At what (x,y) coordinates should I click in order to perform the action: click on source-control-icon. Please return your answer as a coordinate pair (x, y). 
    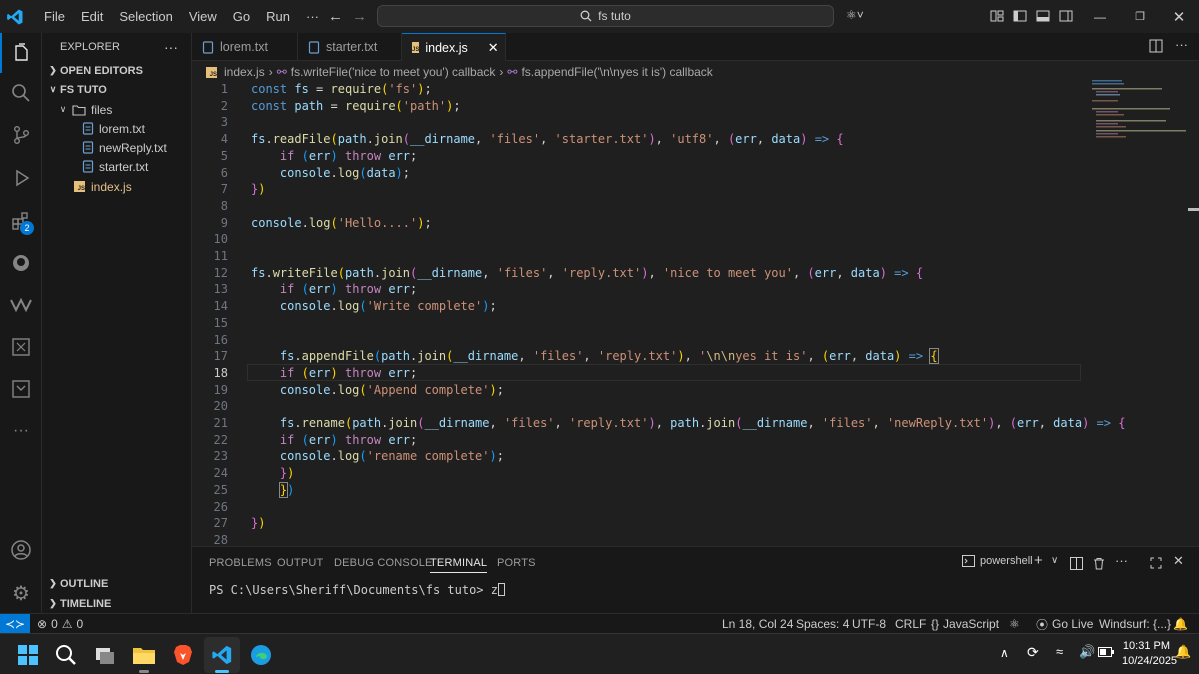
    Looking at the image, I should click on (21, 135).